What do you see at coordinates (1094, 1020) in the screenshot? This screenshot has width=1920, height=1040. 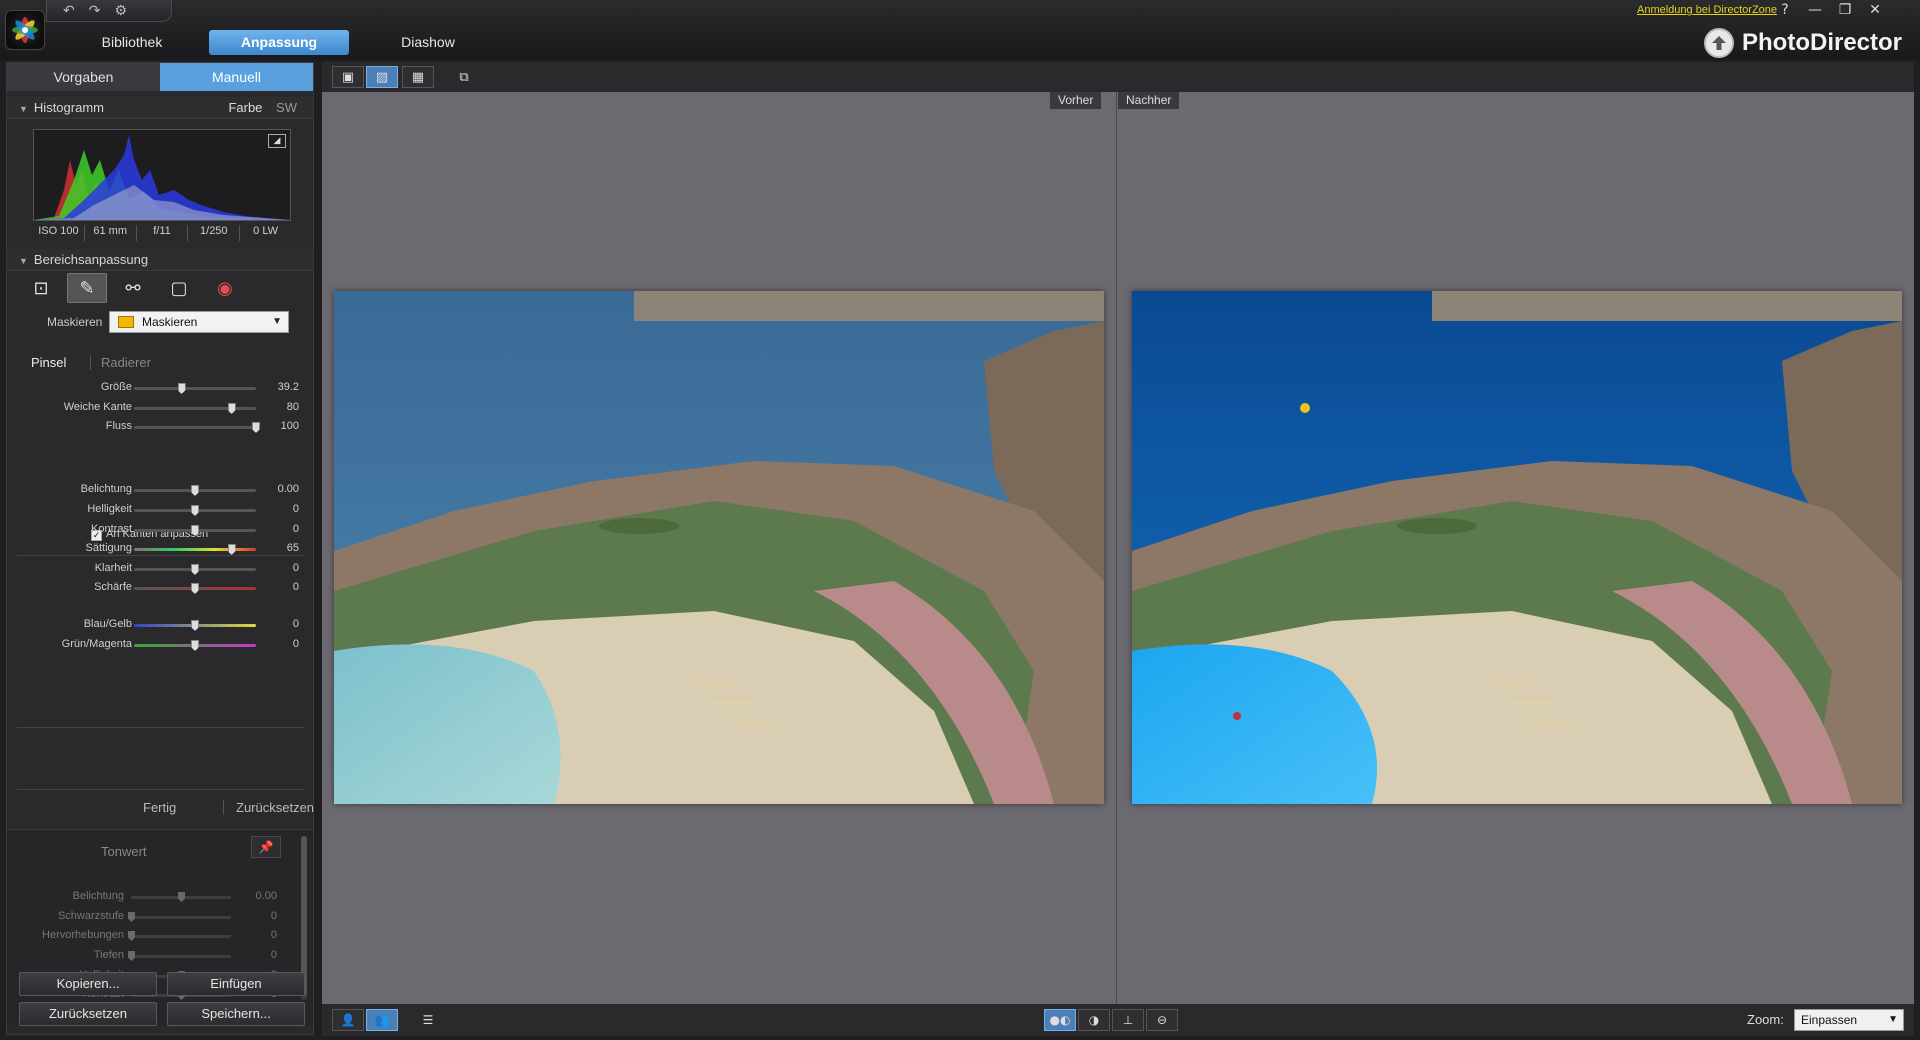 I see `split-compare-icon: ◑` at bounding box center [1094, 1020].